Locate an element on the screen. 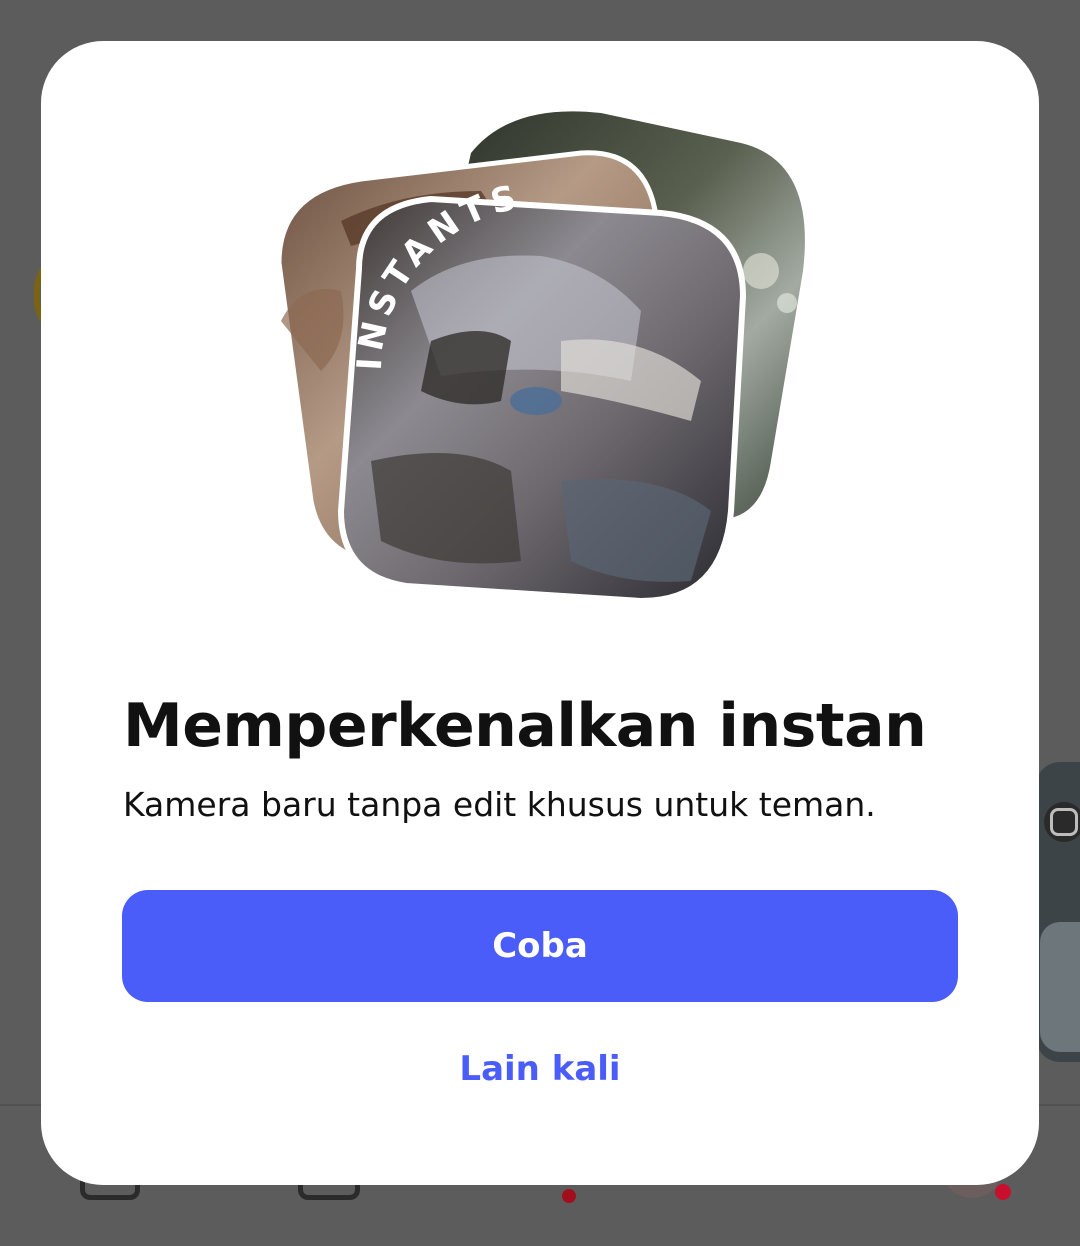  background-feed-card is located at coordinates (1058, 912).